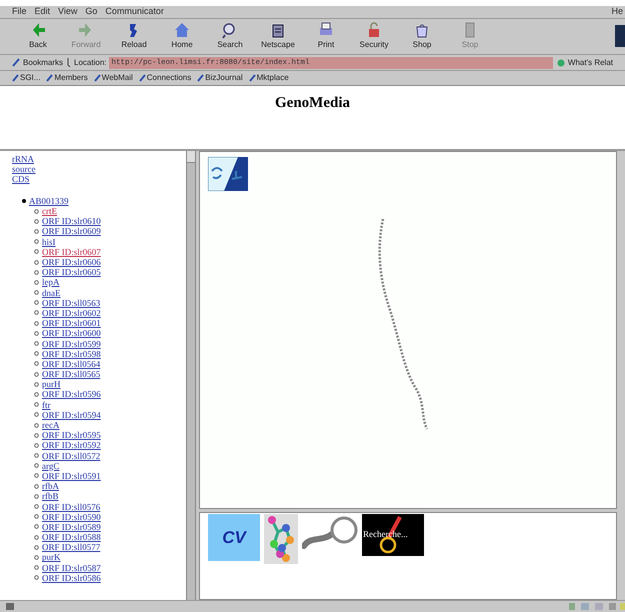 The width and height of the screenshot is (625, 612). What do you see at coordinates (19, 12) in the screenshot?
I see `menu-item: File` at bounding box center [19, 12].